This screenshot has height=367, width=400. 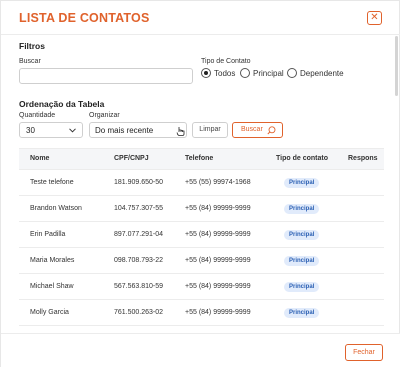 What do you see at coordinates (51, 130) in the screenshot?
I see `quantity-select: 30` at bounding box center [51, 130].